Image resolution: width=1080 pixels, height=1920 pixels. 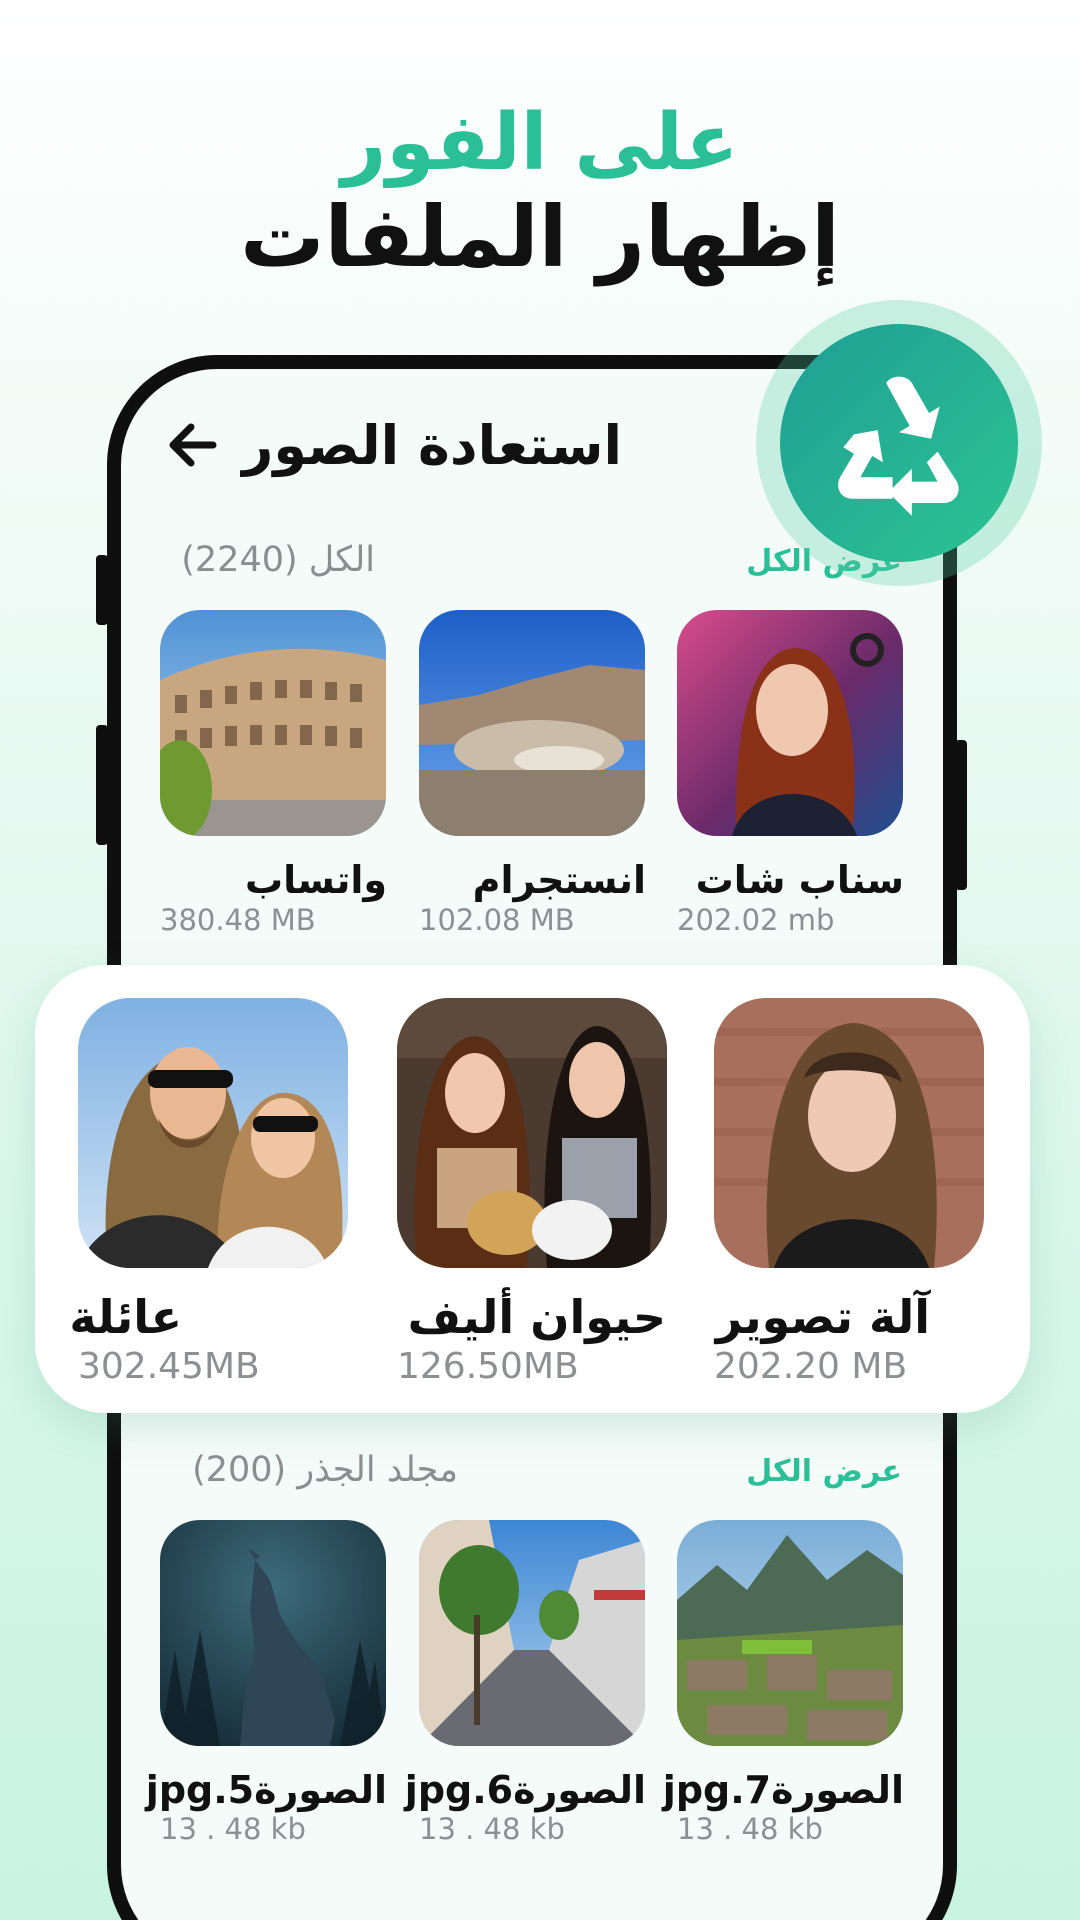 What do you see at coordinates (273, 723) in the screenshot?
I see `thumb-whatsapp` at bounding box center [273, 723].